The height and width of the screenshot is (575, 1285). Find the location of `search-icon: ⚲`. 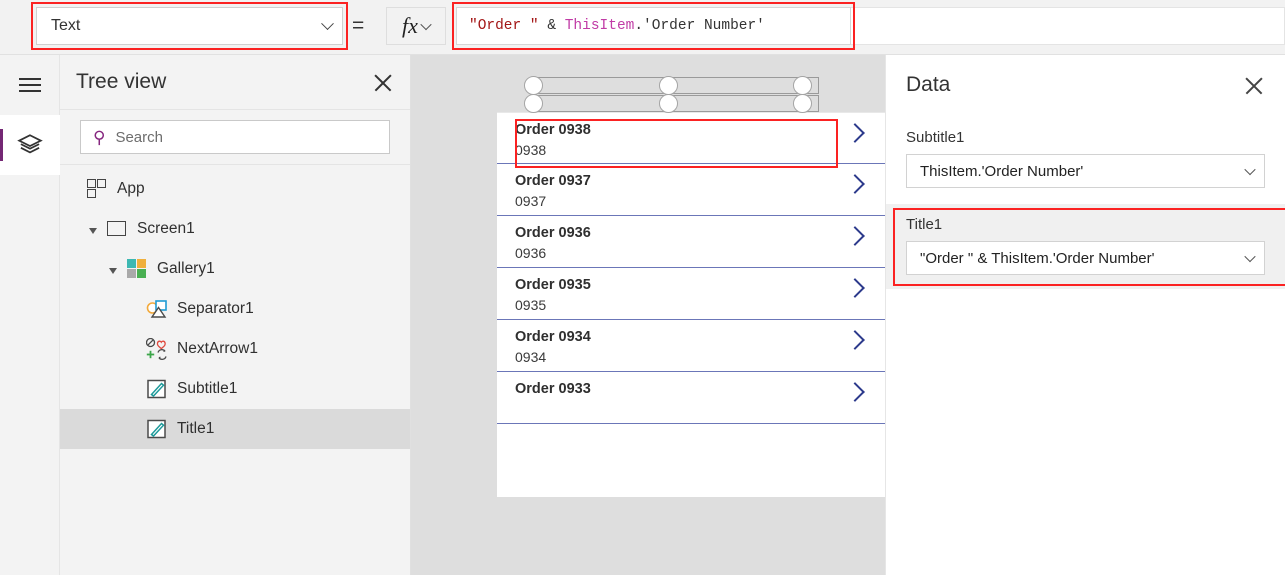

search-icon: ⚲ is located at coordinates (99, 137).